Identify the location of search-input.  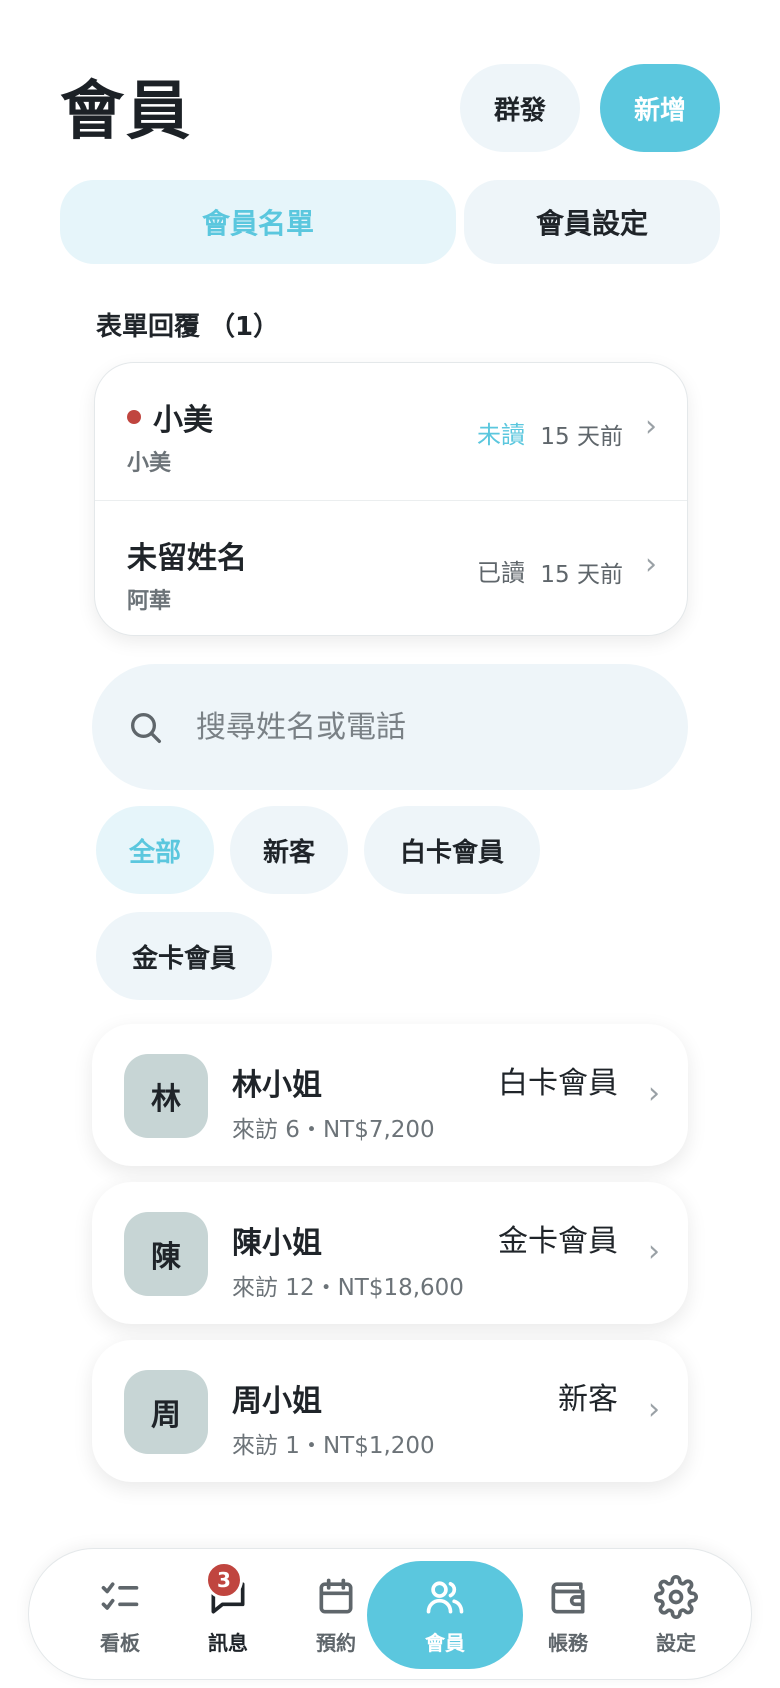
(426, 727).